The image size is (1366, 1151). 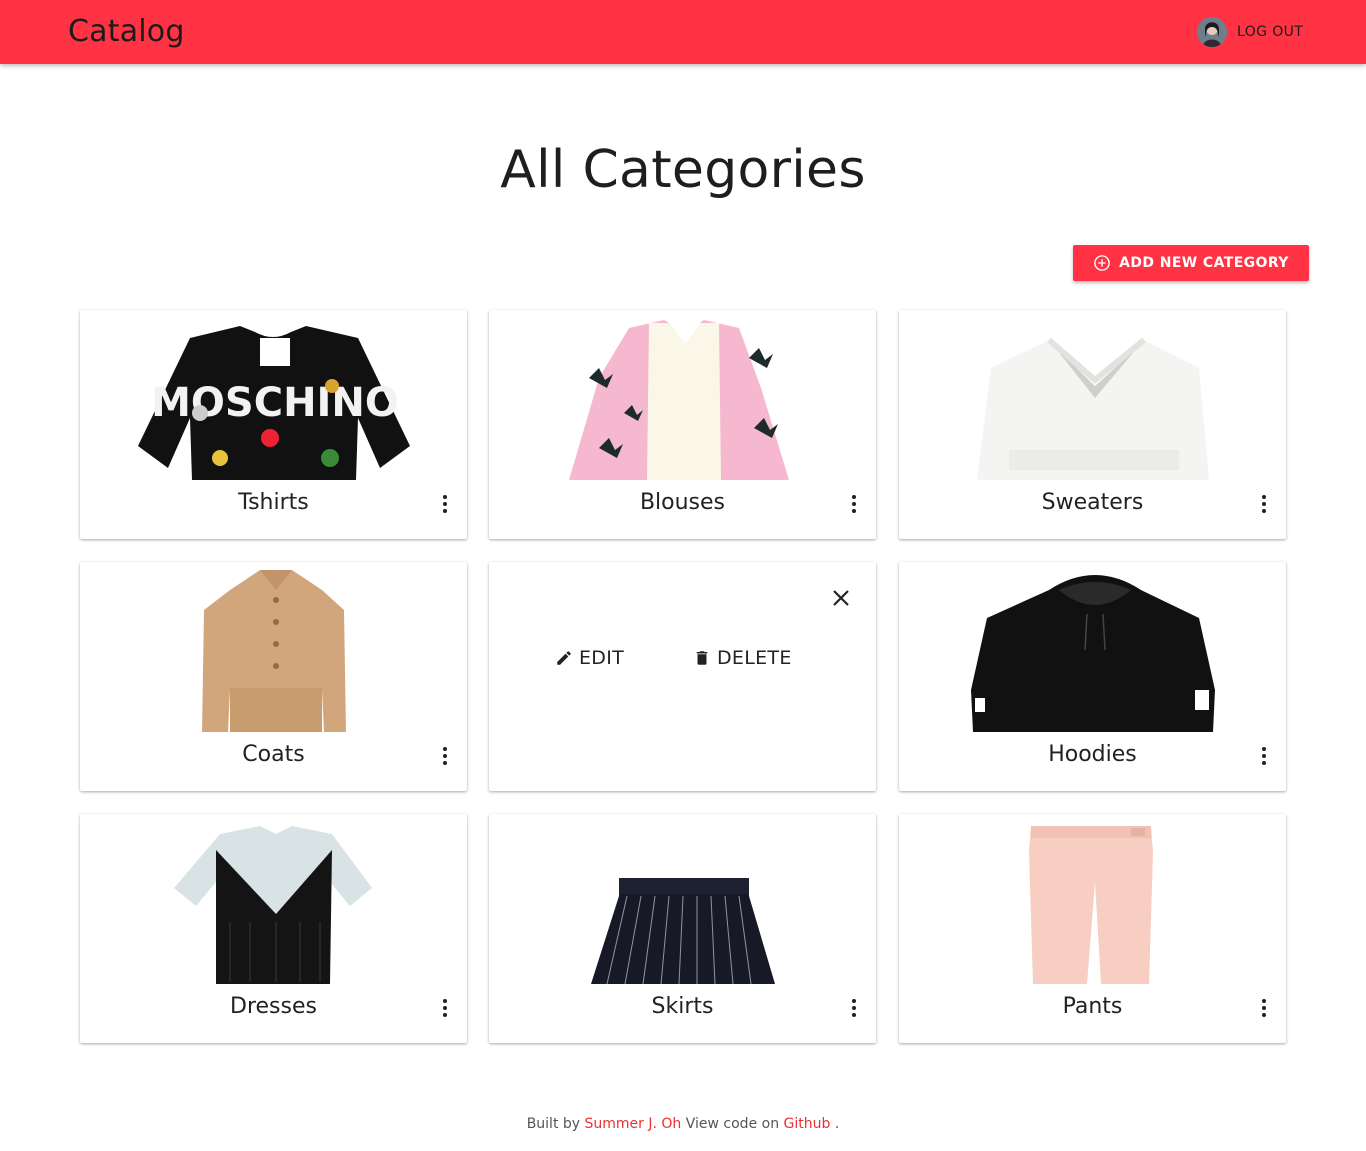 What do you see at coordinates (682, 502) in the screenshot?
I see `category-label: Blouses` at bounding box center [682, 502].